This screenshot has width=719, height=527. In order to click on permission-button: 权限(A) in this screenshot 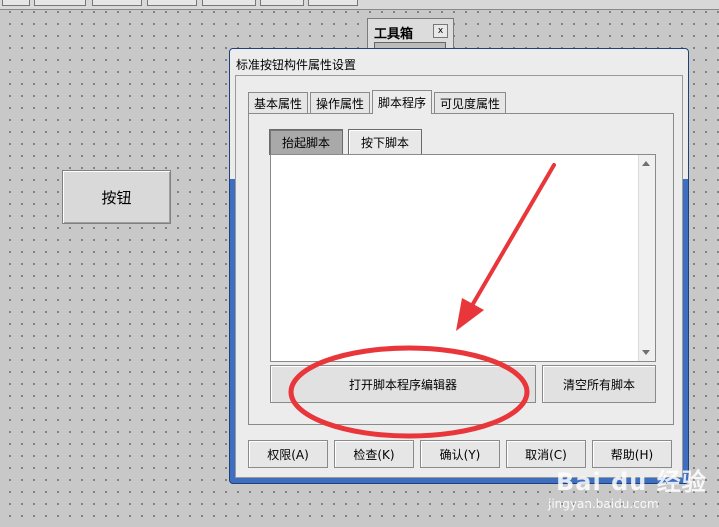, I will do `click(288, 454)`.